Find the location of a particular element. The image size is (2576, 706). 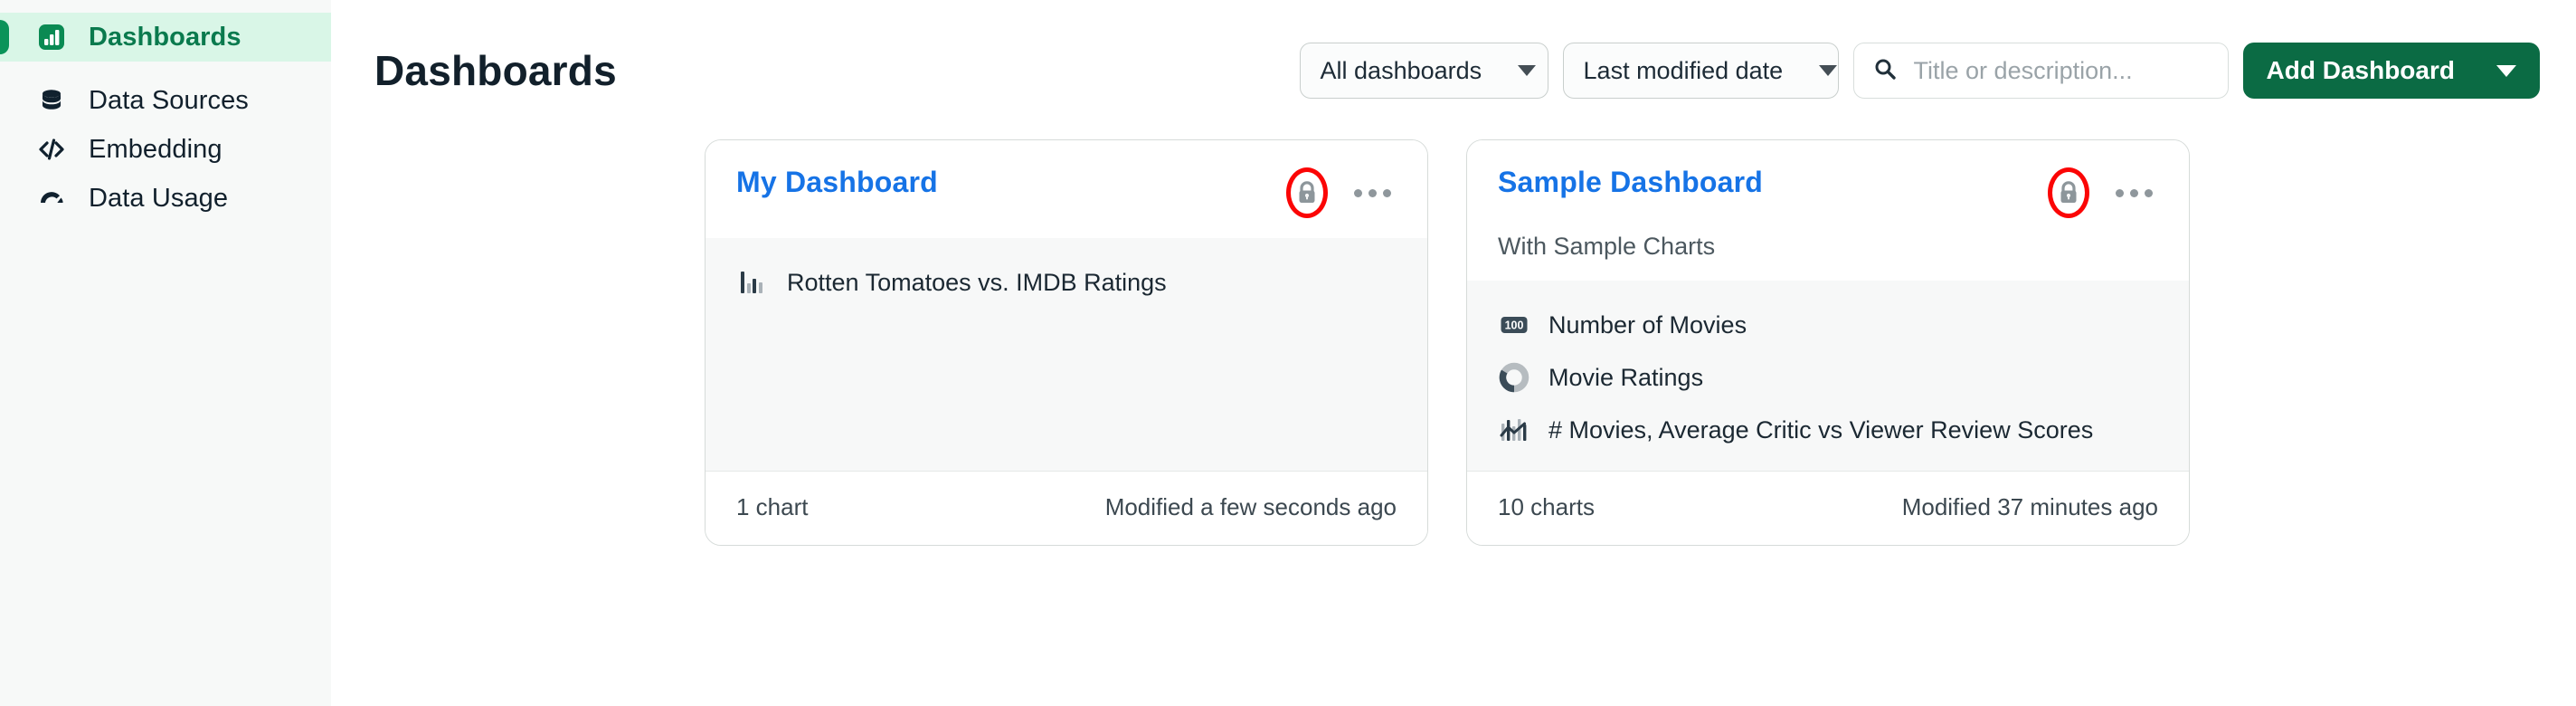

dashboard-title-link: My Dashboard is located at coordinates (837, 182).